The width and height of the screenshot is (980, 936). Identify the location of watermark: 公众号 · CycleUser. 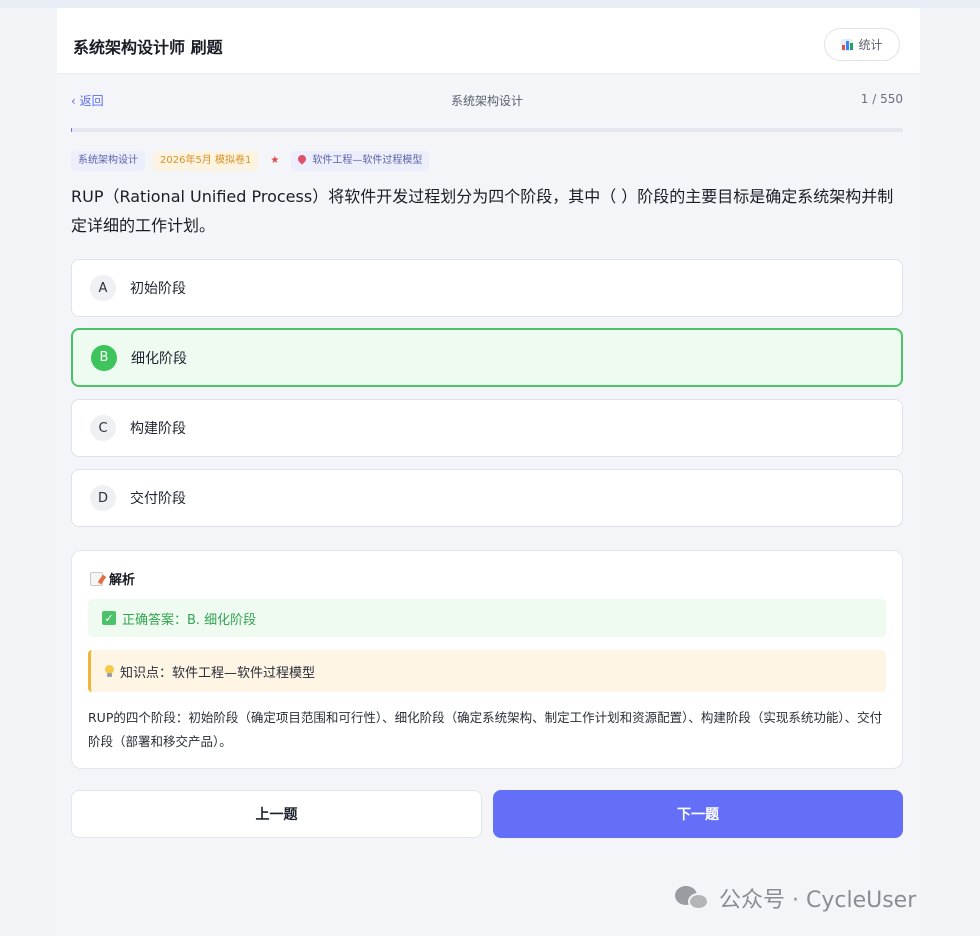
(795, 898).